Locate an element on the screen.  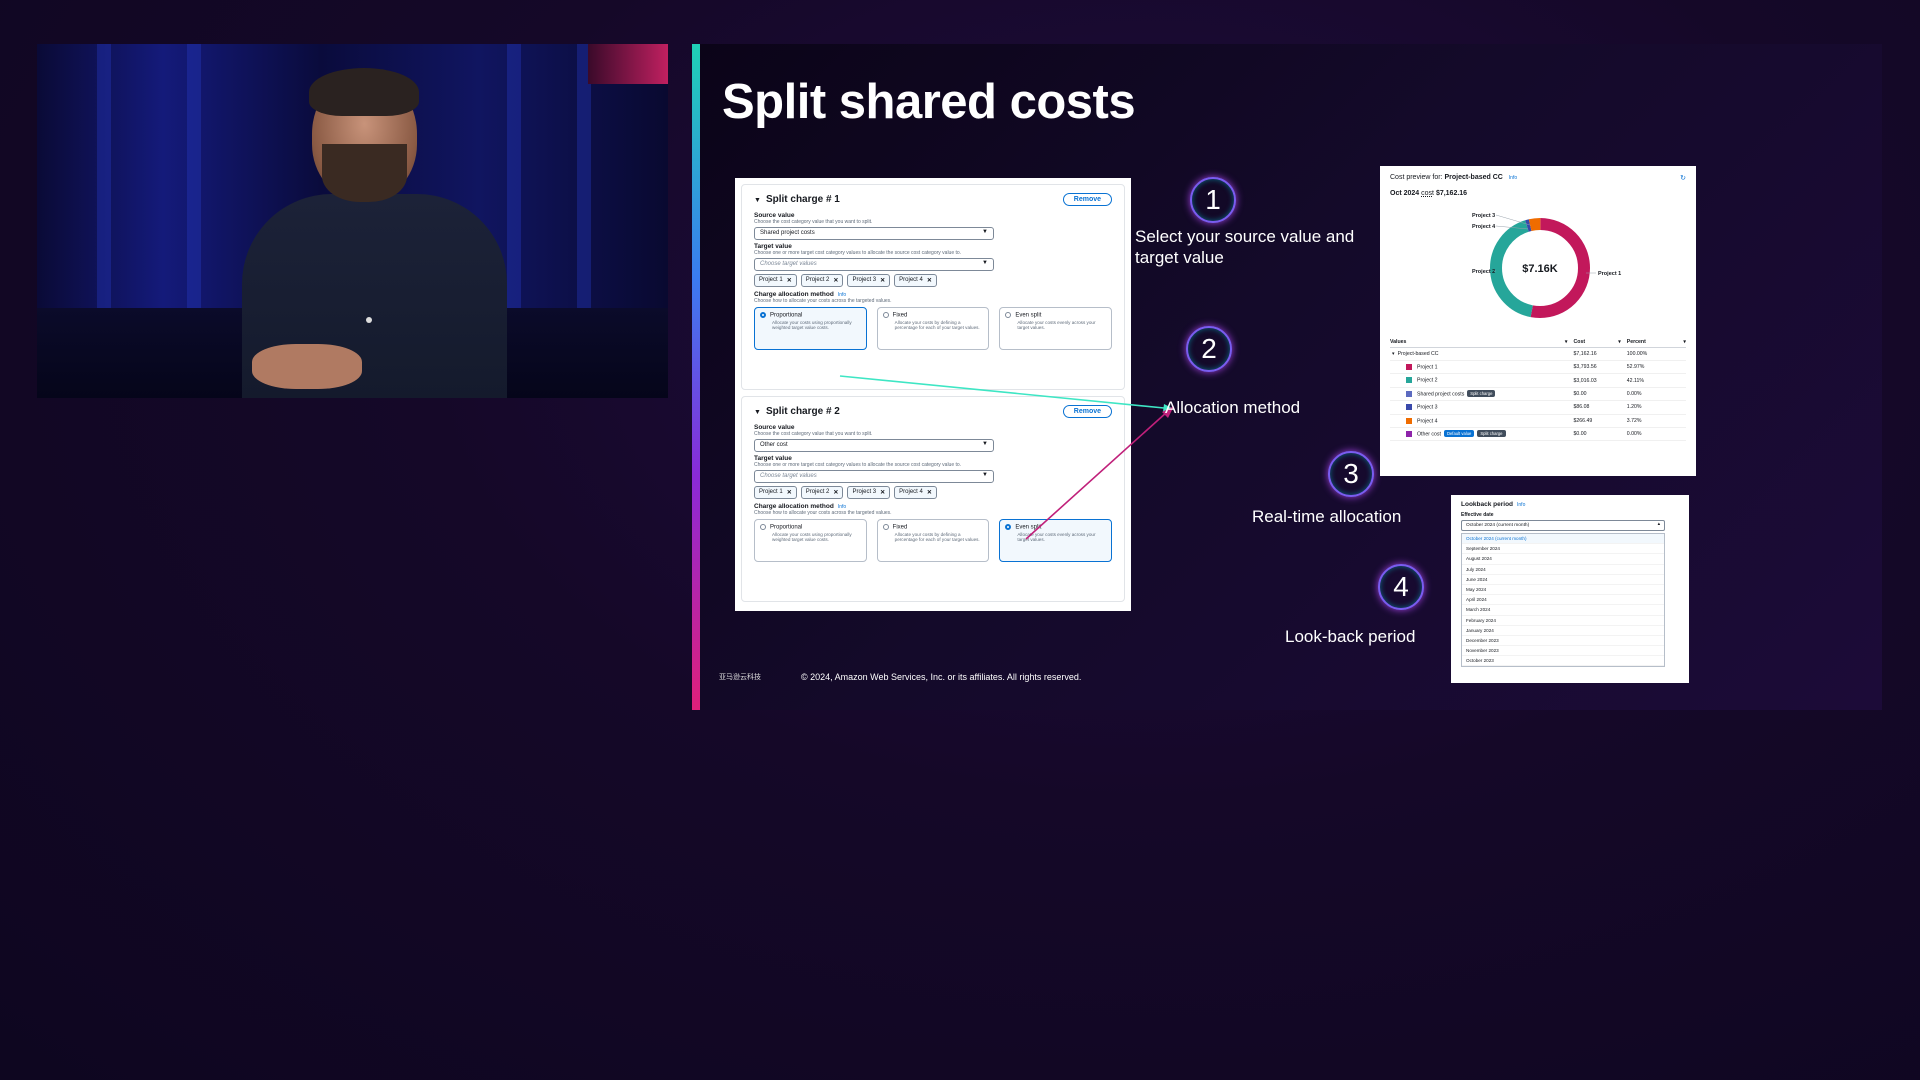
effective-date-option: October 2024 (current month) is located at coordinates (1563, 539).